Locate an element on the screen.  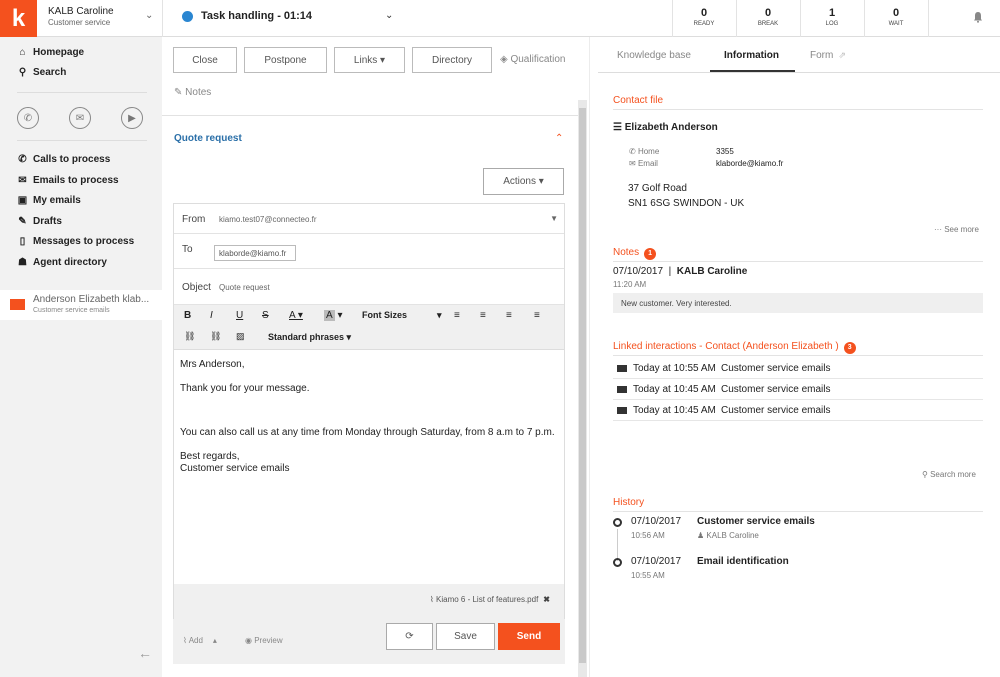
unlink-icon: ⛓ is located at coordinates (215, 336).